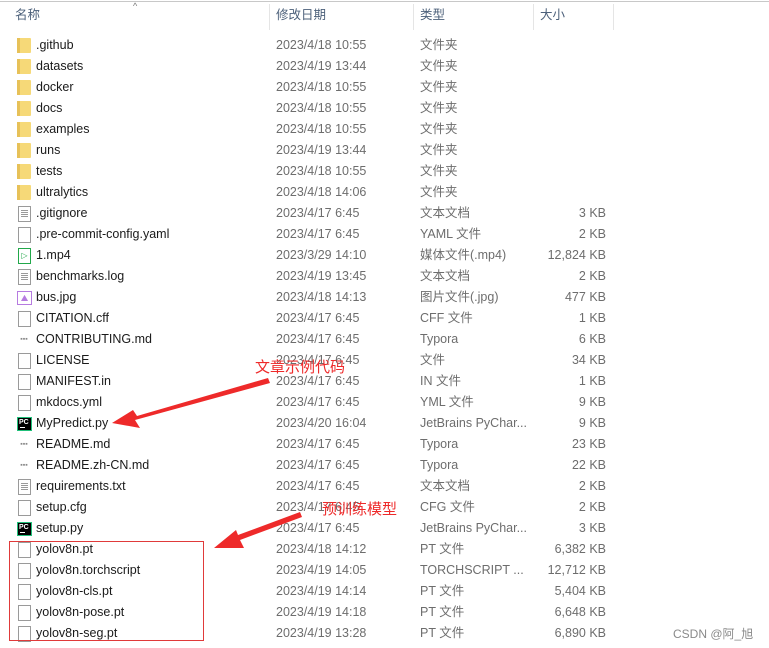 The width and height of the screenshot is (769, 648). Describe the element at coordinates (24, 424) in the screenshot. I see `pycharm-file-icon: PC` at that location.